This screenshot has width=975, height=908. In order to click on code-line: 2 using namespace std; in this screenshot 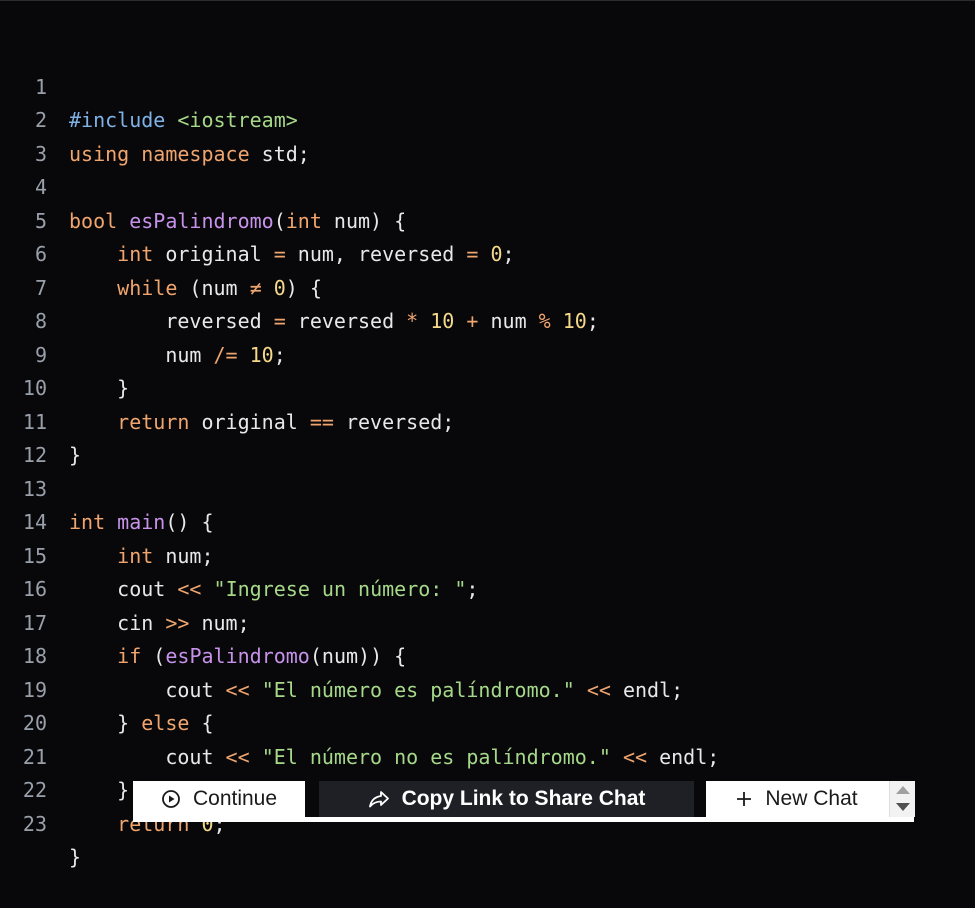, I will do `click(487, 118)`.